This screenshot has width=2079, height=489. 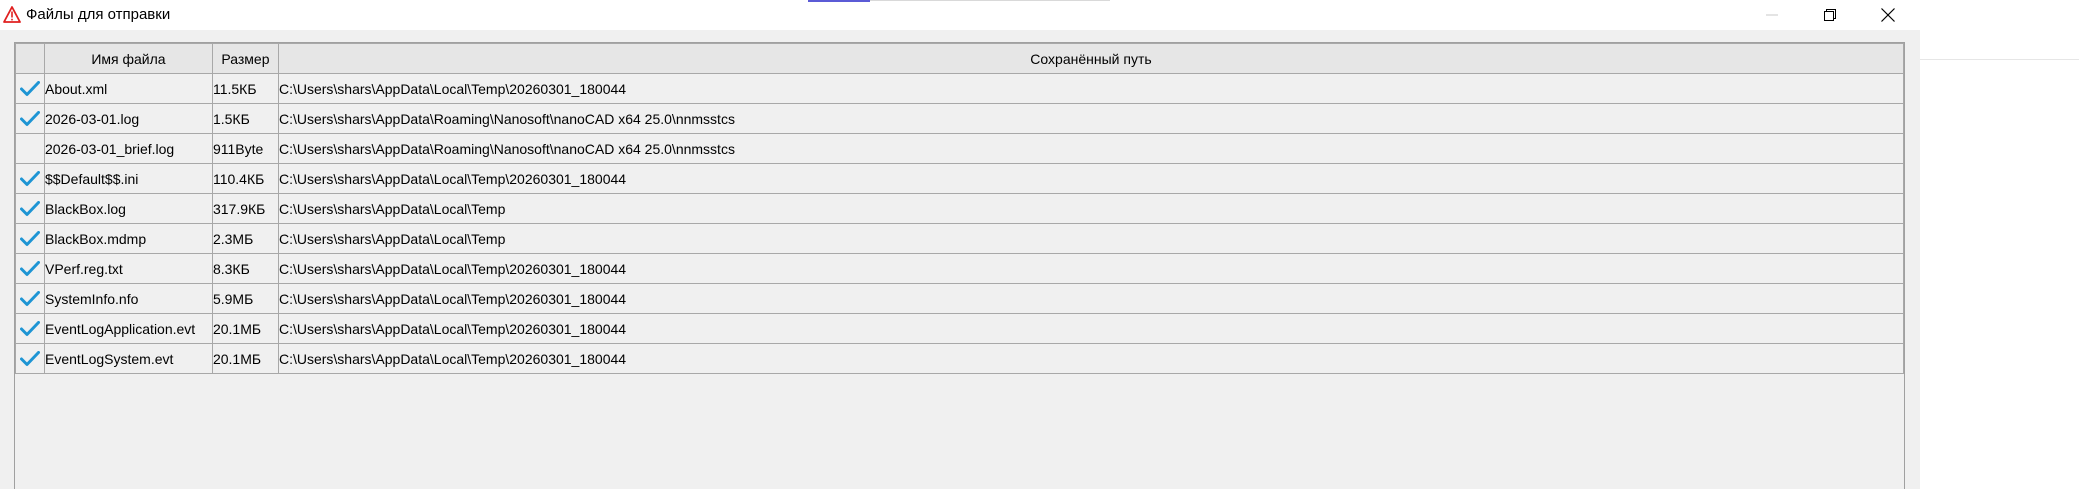 What do you see at coordinates (128, 208) in the screenshot?
I see `file-name-cell: BlackBox.log` at bounding box center [128, 208].